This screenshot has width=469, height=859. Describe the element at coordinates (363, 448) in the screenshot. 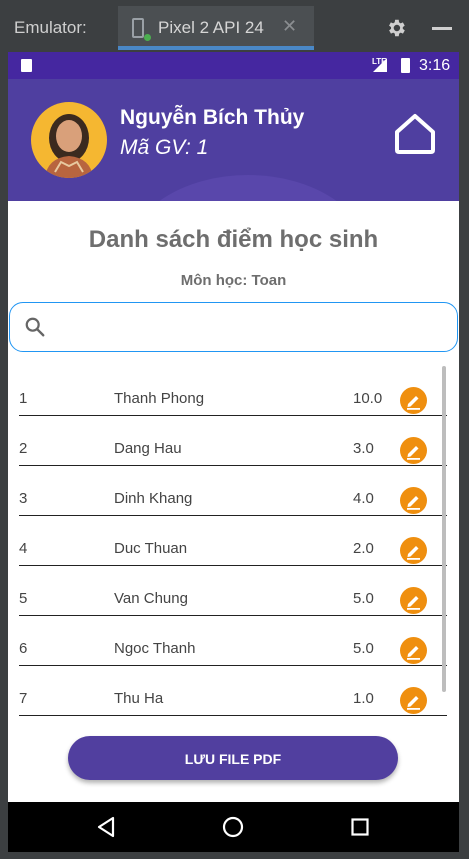

I see `student-score: 3.0` at that location.